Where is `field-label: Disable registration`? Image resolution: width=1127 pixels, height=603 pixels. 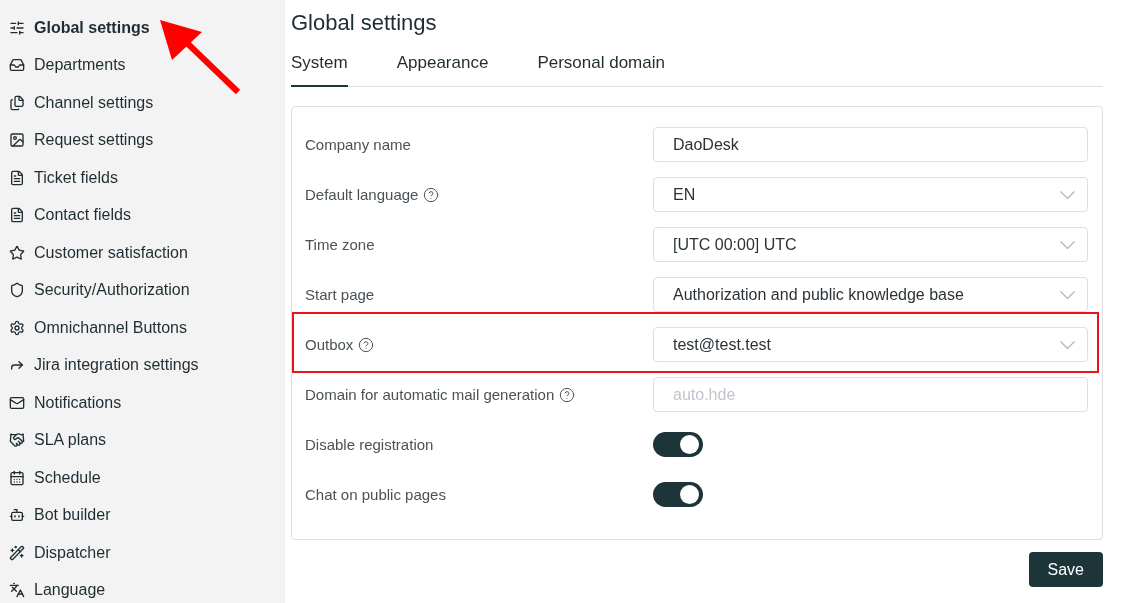
field-label: Disable registration is located at coordinates (369, 444).